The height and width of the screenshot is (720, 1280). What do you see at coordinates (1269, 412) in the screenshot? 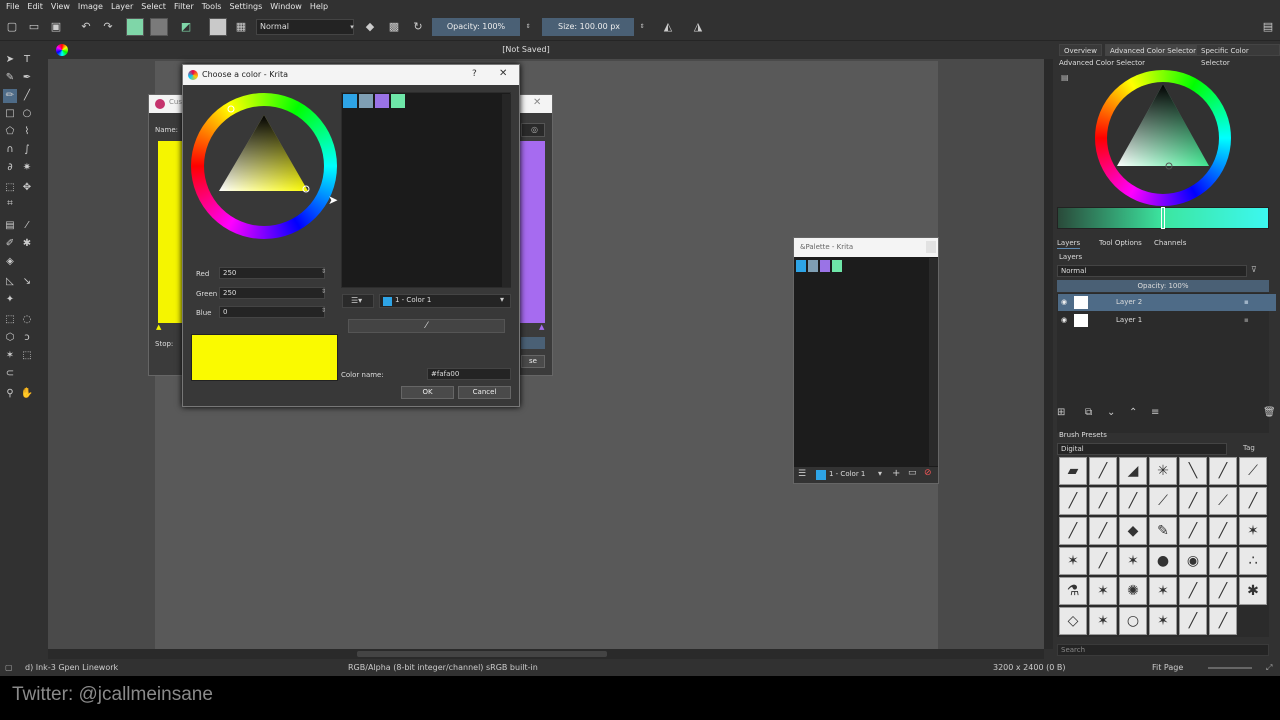
I see `delete-layer-icon: 🗑` at bounding box center [1269, 412].